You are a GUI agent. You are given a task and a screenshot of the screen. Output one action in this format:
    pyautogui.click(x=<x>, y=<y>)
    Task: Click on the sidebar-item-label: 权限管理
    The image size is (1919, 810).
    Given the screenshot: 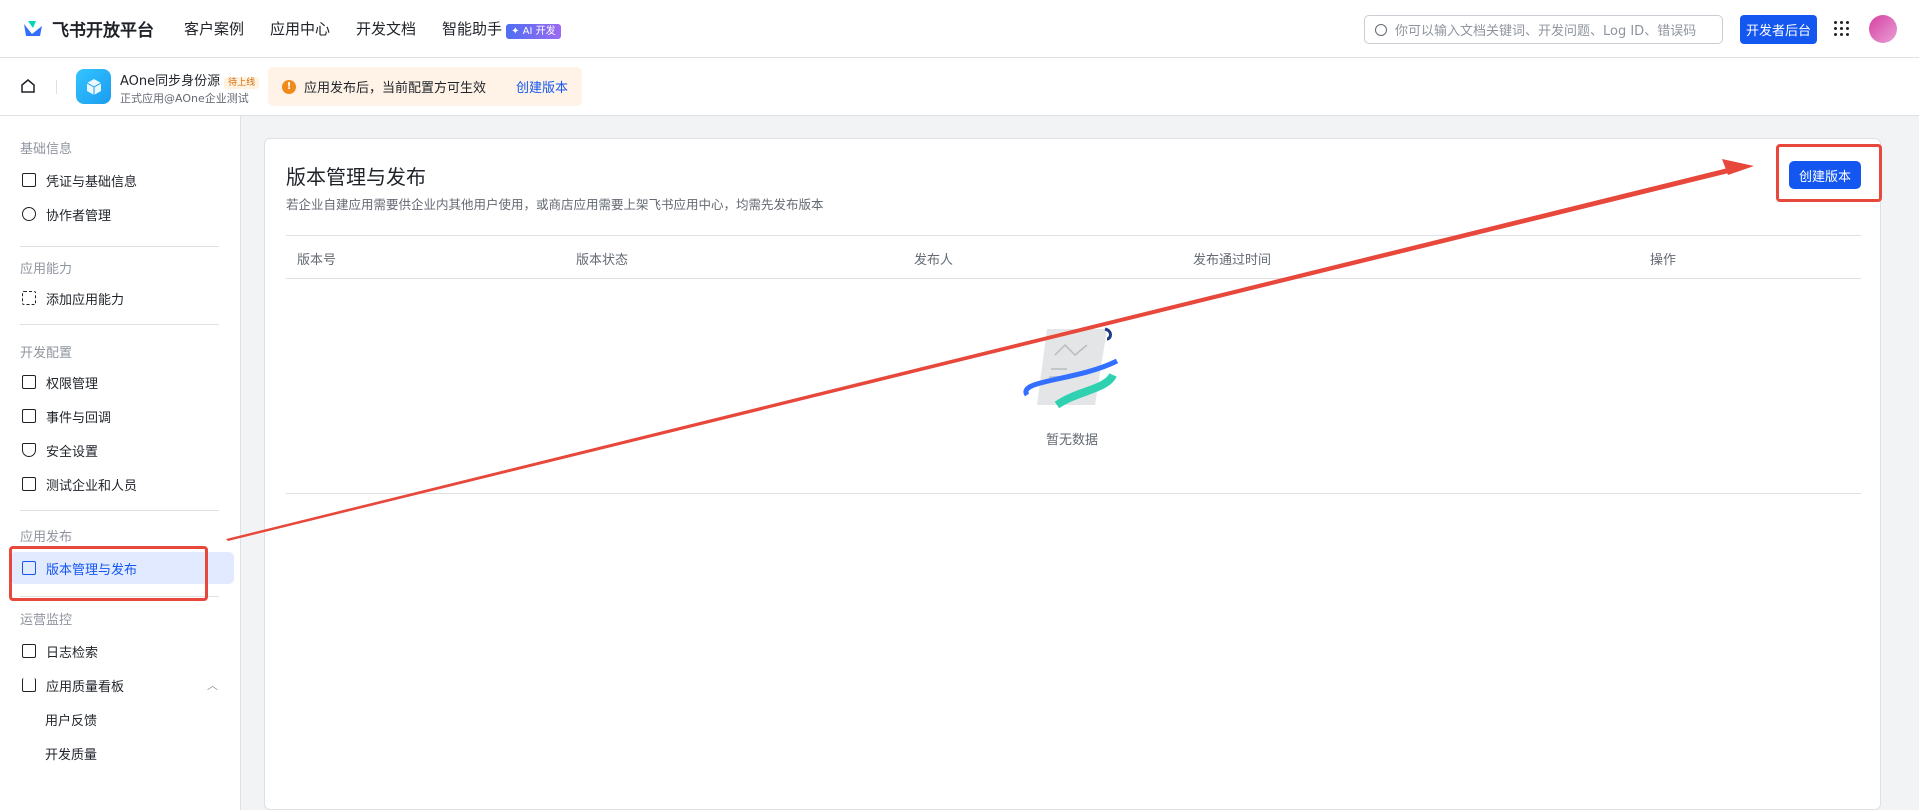 What is the action you would take?
    pyautogui.click(x=72, y=384)
    